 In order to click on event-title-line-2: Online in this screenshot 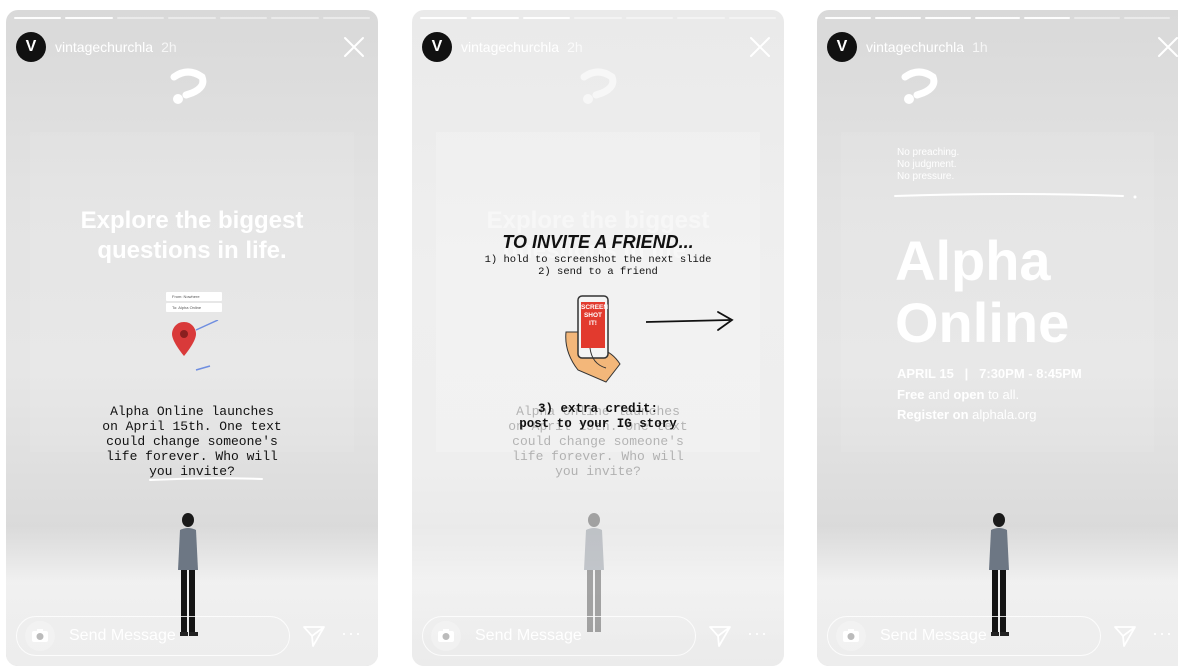, I will do `click(982, 322)`.